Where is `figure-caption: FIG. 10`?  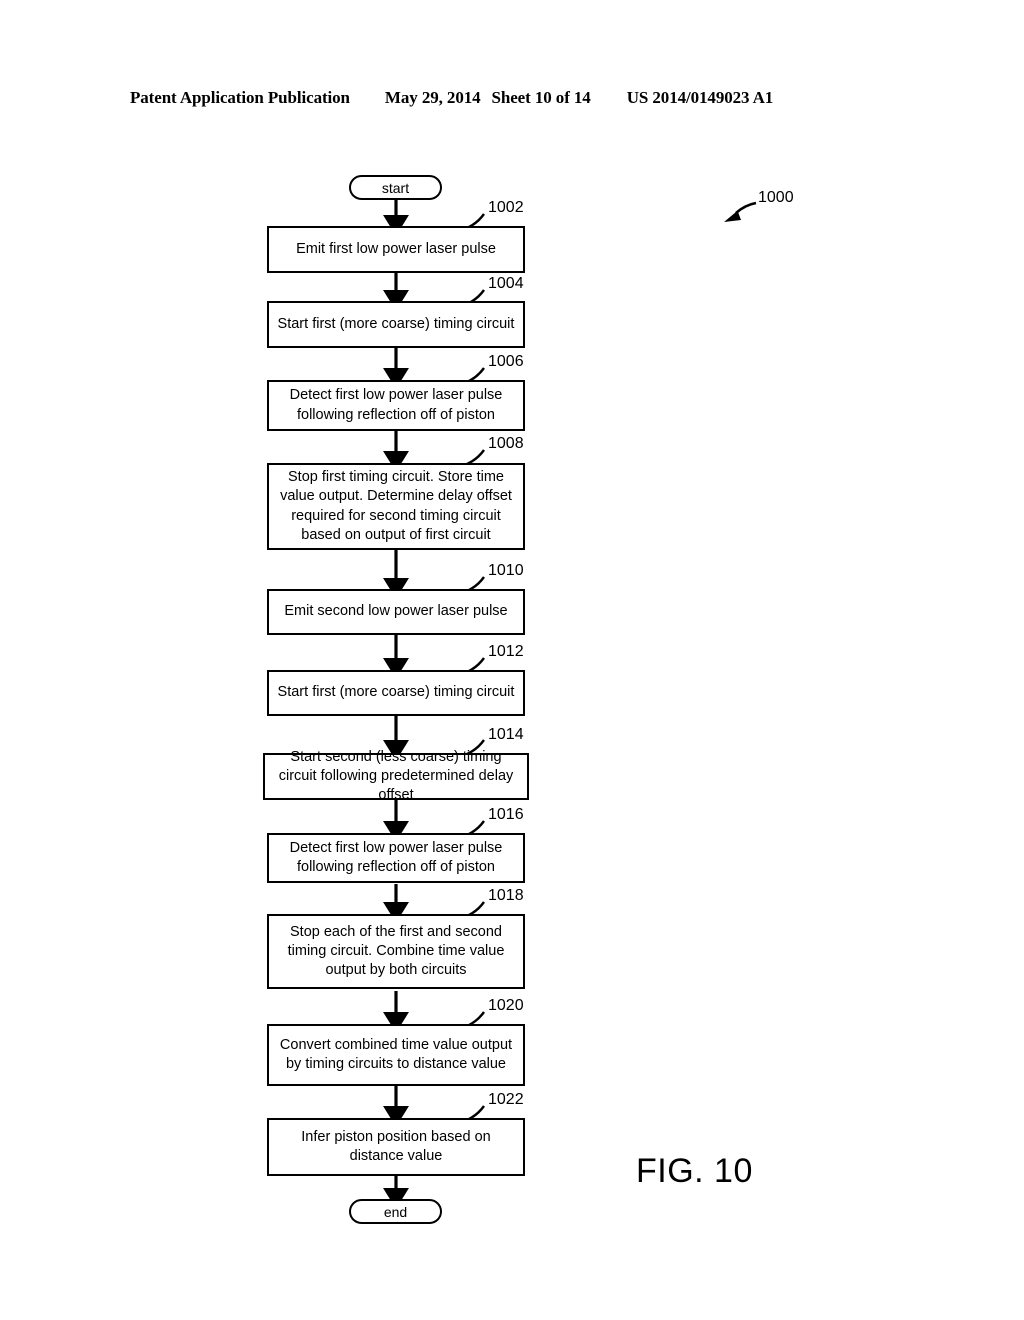
figure-caption: FIG. 10 is located at coordinates (694, 1171).